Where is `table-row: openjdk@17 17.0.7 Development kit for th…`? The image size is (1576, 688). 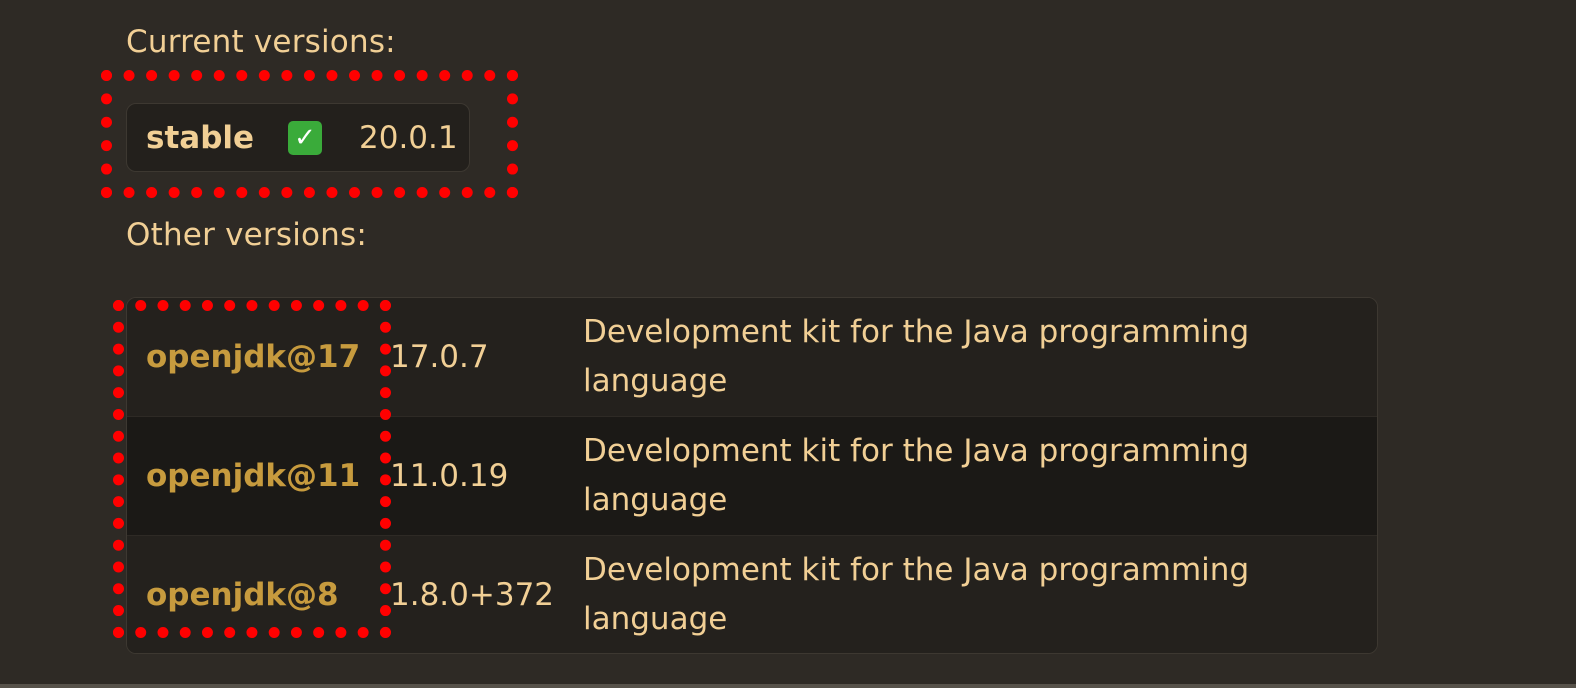 table-row: openjdk@17 17.0.7 Development kit for th… is located at coordinates (752, 357).